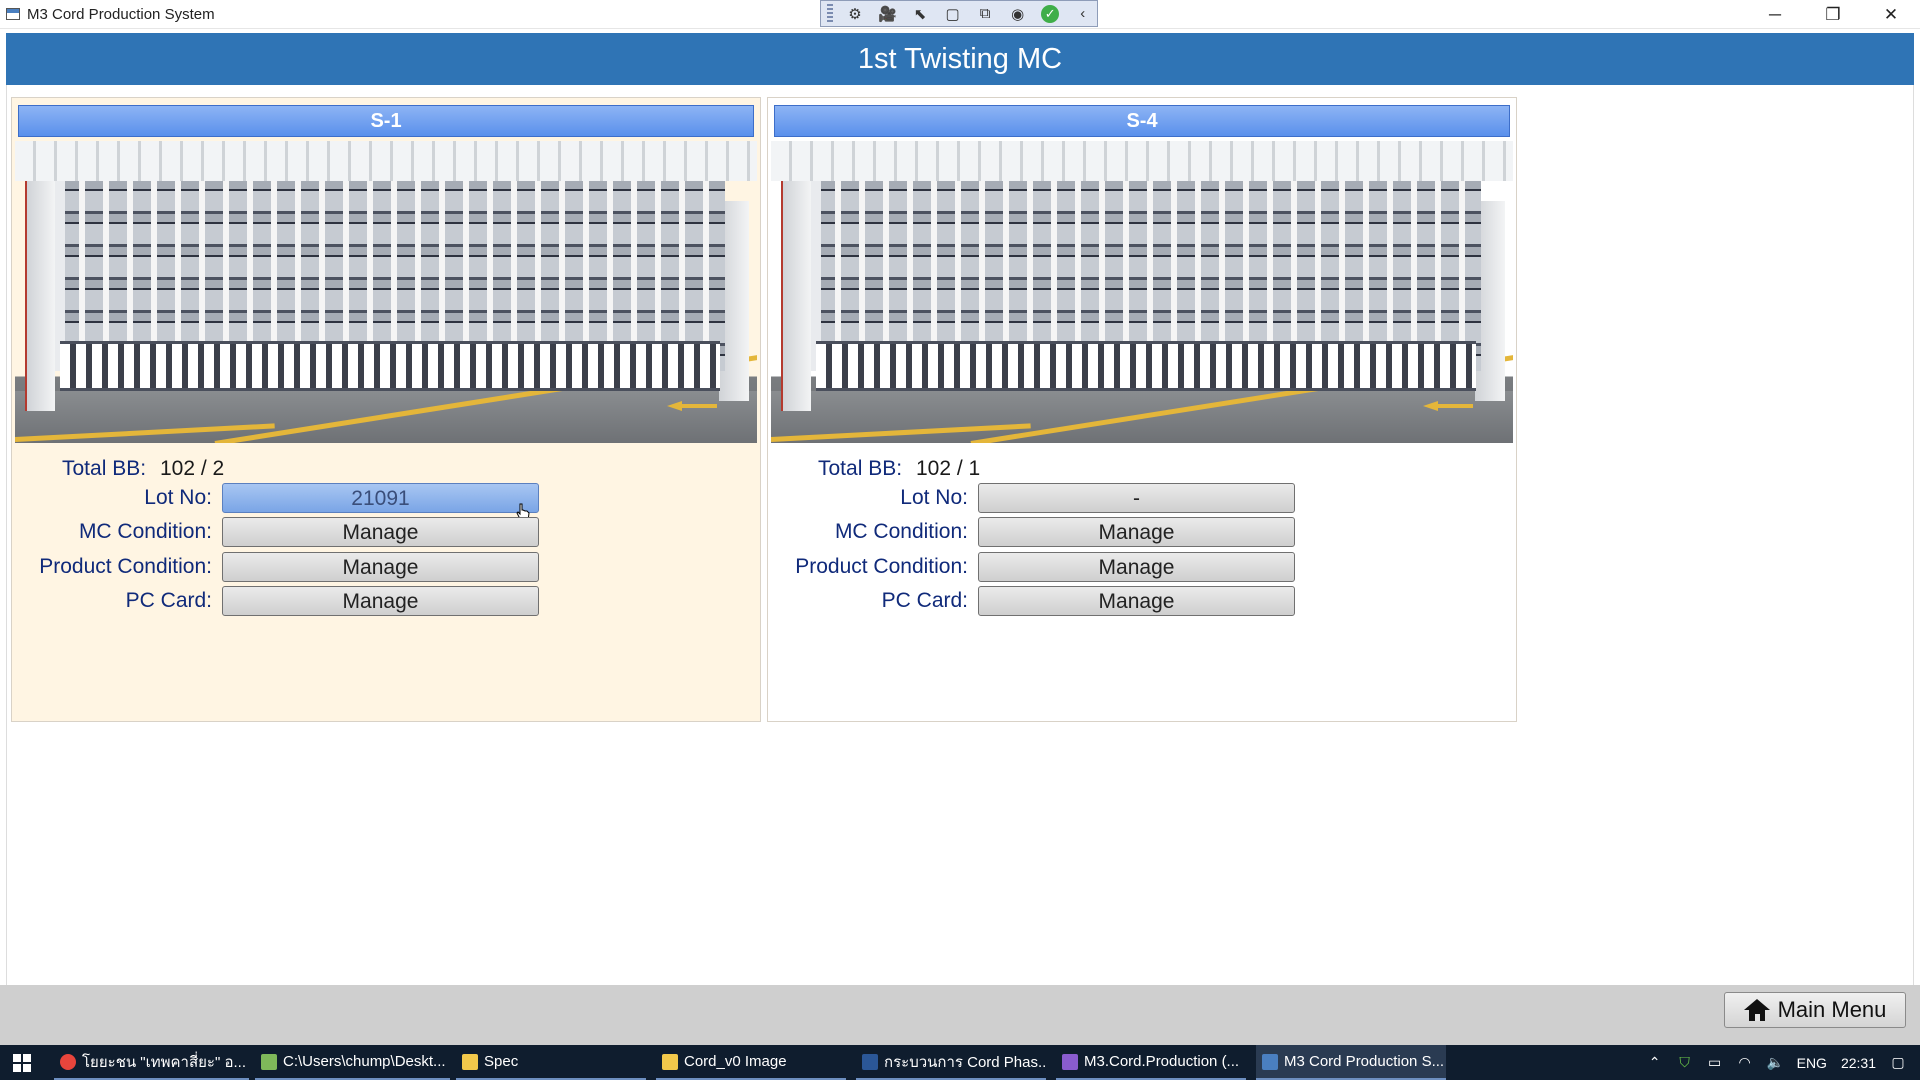  Describe the element at coordinates (1715, 1062) in the screenshot. I see `battery-icon: ▭` at that location.